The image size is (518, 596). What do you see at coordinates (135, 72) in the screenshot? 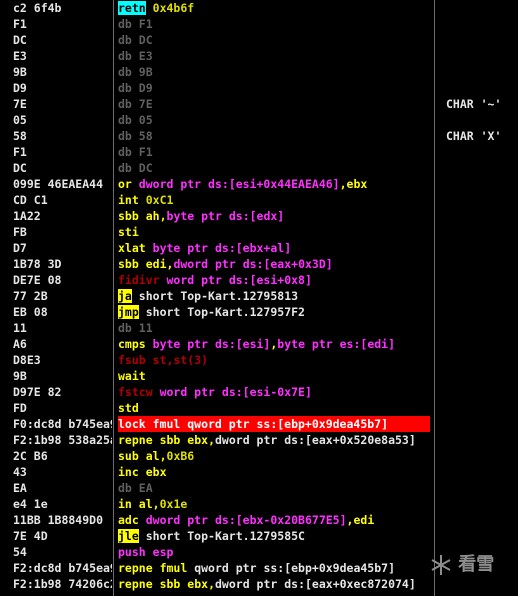
I see `instruction-part: db 9B` at bounding box center [135, 72].